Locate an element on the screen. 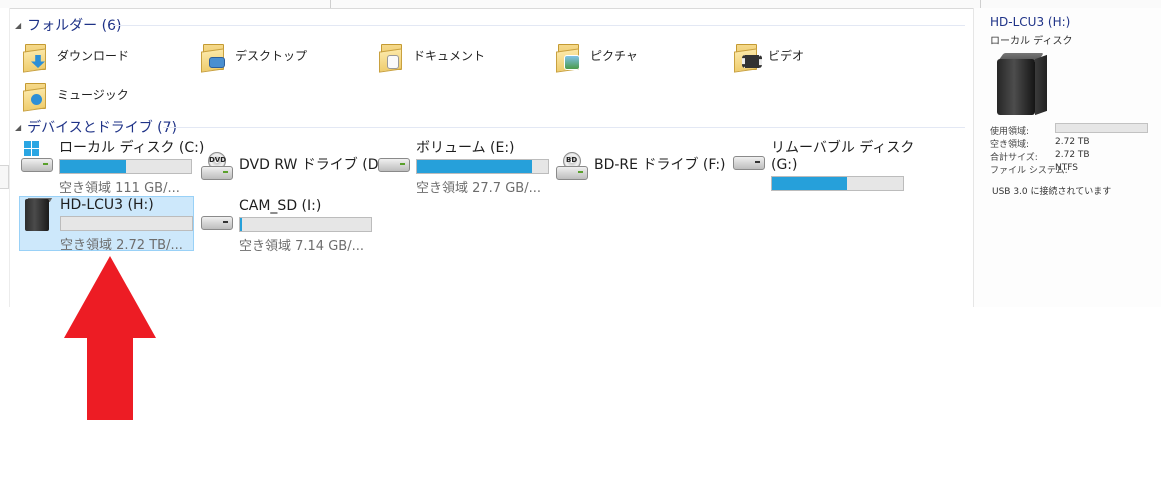 Image resolution: width=1161 pixels, height=488 pixels. folder-item-pictures: ピクチャ is located at coordinates (596, 56).